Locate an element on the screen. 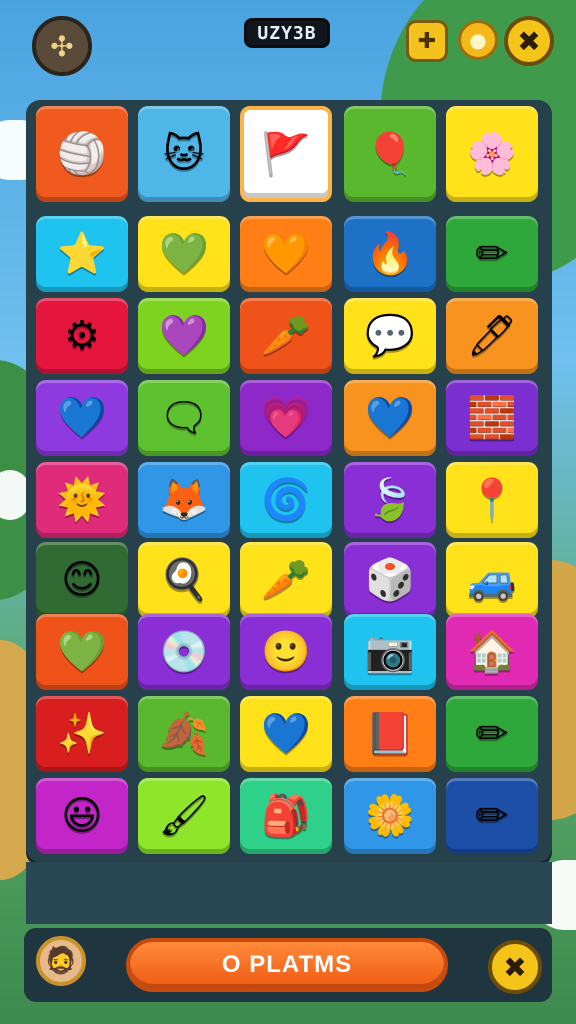 This screenshot has height=1024, width=576. game-tile: 🍳 is located at coordinates (184, 580).